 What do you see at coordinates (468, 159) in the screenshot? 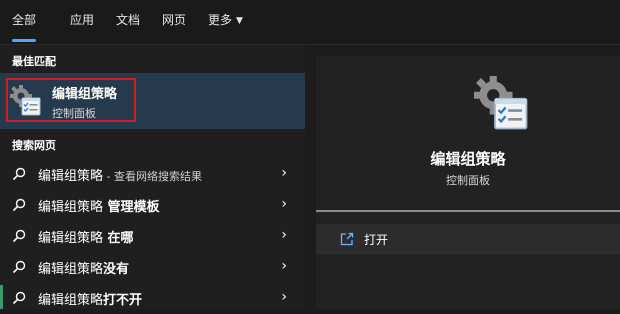
I see `preview-title: 编辑组策略` at bounding box center [468, 159].